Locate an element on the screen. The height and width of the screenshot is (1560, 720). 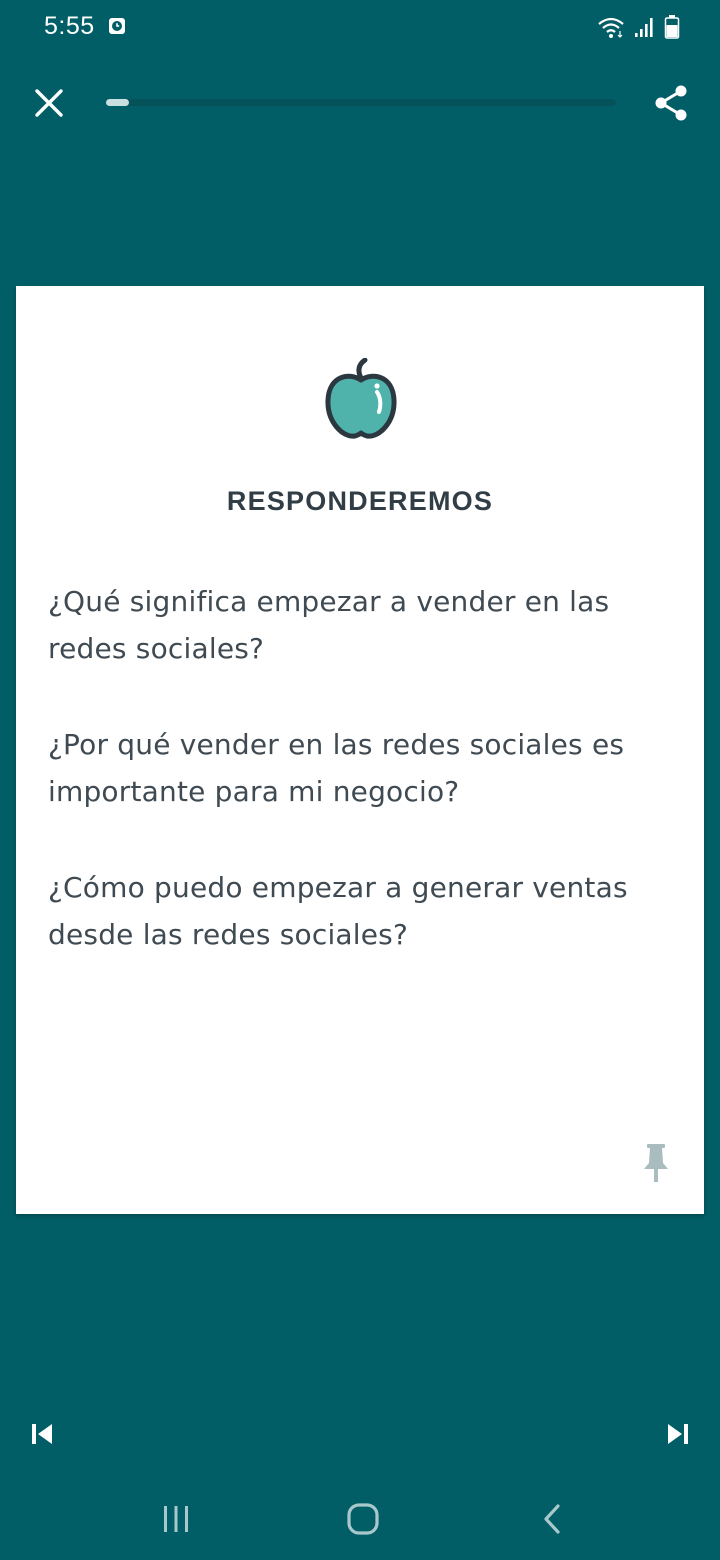
skip-previous-icon is located at coordinates (42, 1434).